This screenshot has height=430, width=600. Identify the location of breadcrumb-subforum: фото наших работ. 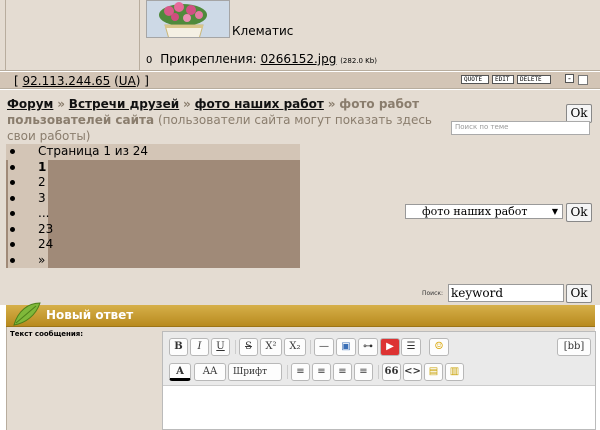
(259, 104).